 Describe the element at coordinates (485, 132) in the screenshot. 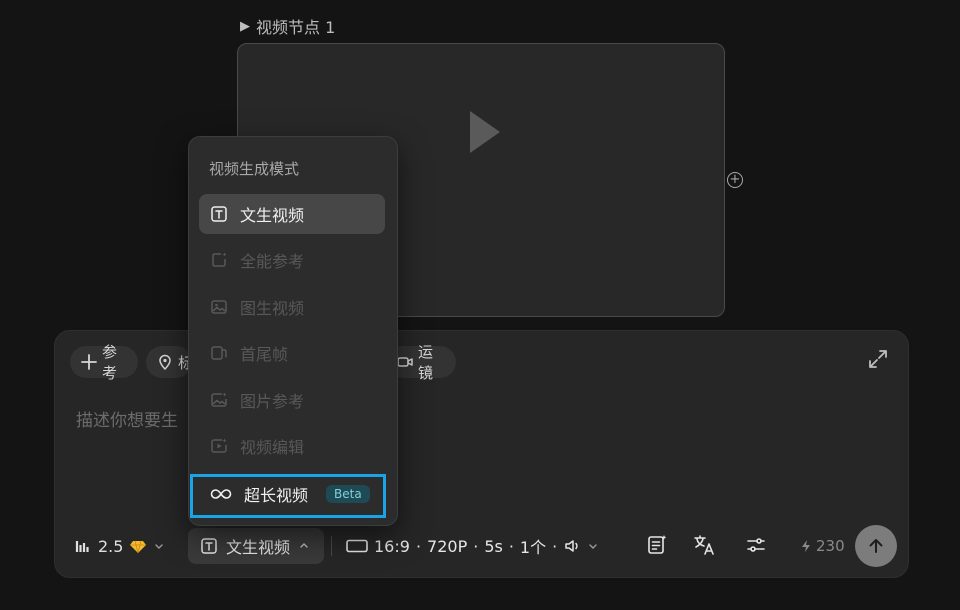

I see `play-icon` at that location.